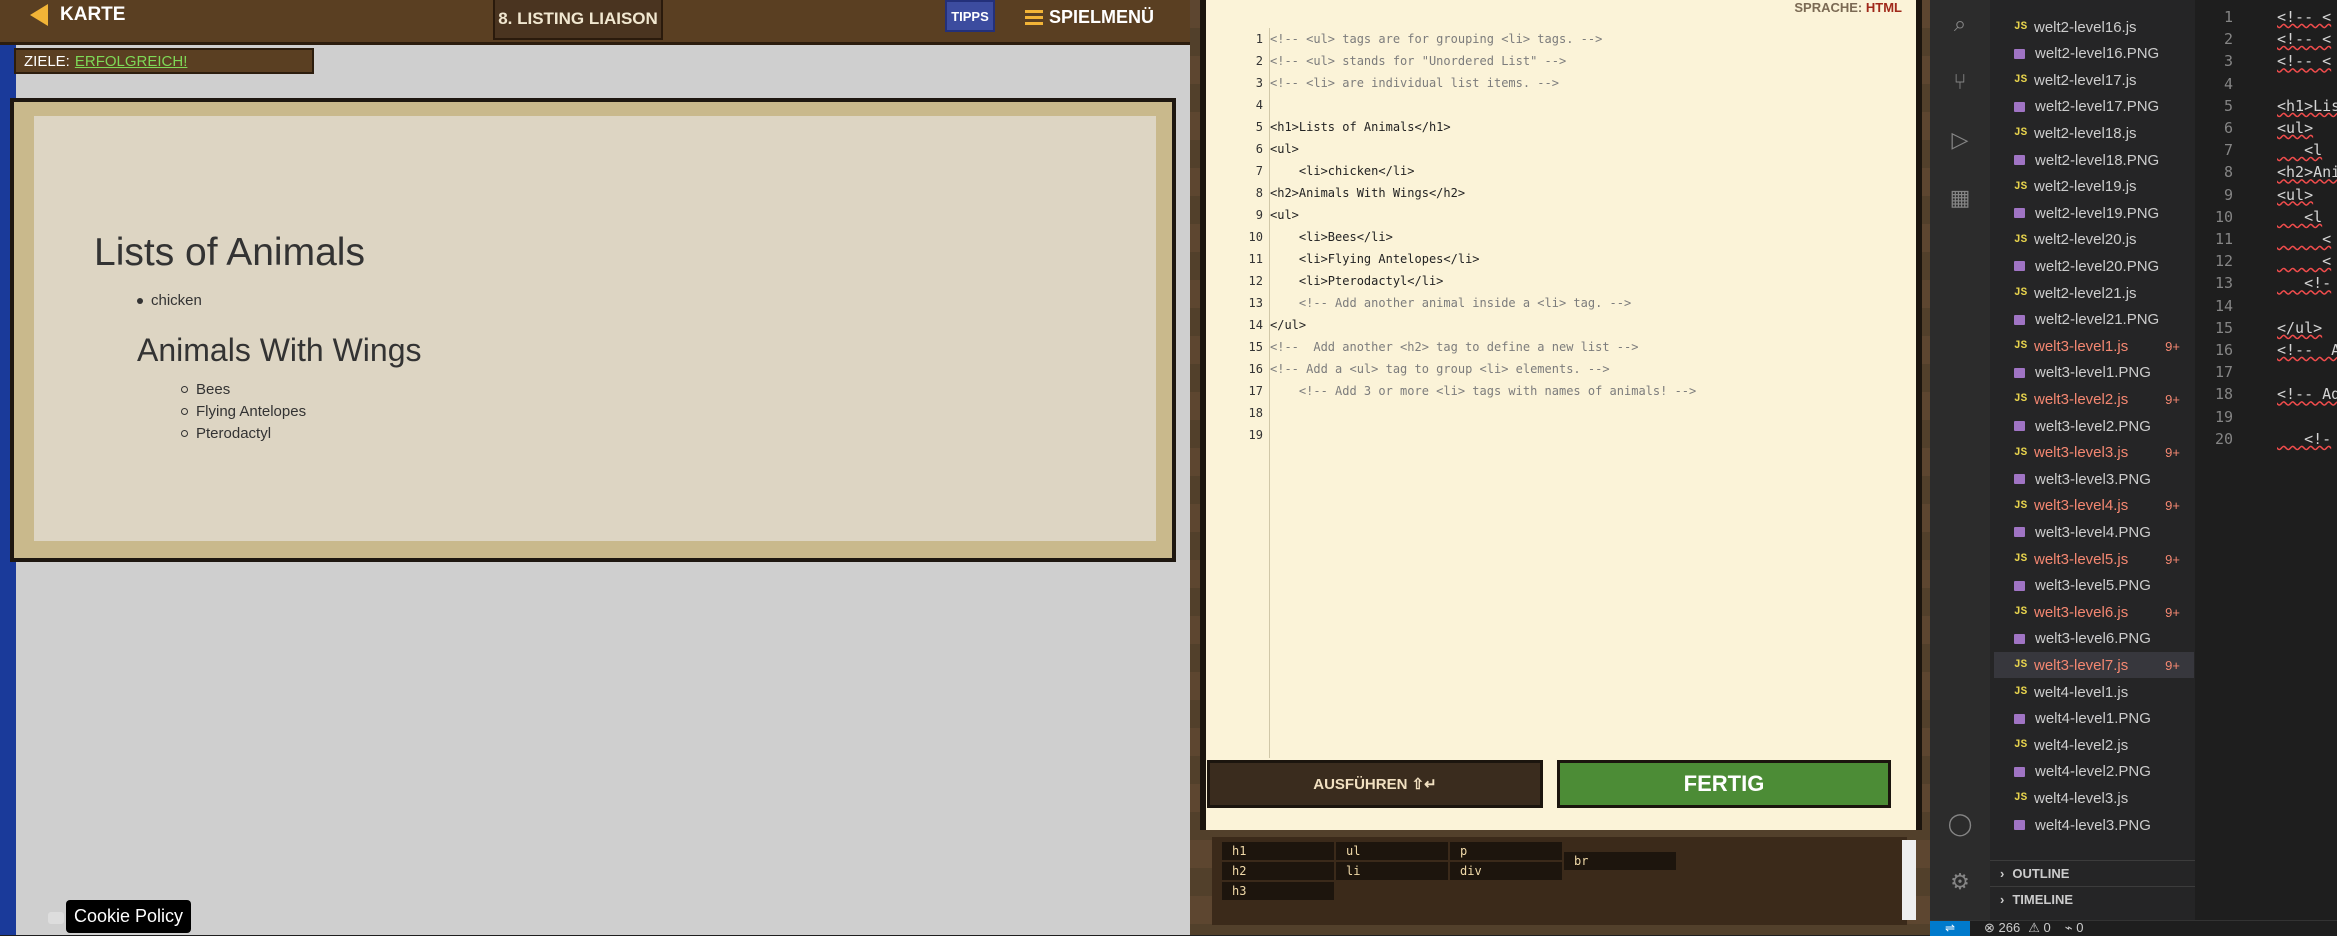  What do you see at coordinates (164, 61) in the screenshot?
I see `goals-bar: ZIELE: ERFOLGREICH!` at bounding box center [164, 61].